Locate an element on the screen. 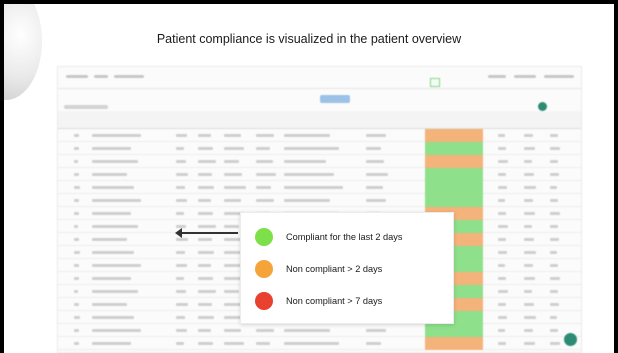 This screenshot has height=353, width=618. pointer-arrow is located at coordinates (206, 233).